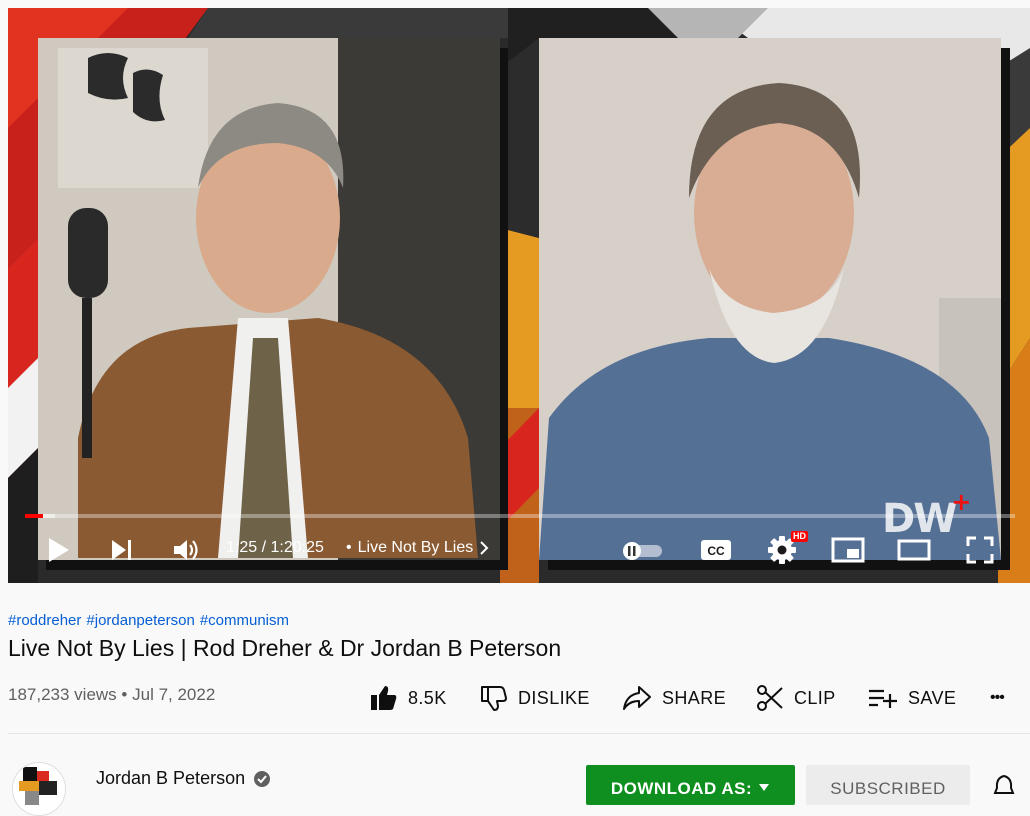 This screenshot has height=816, width=1030. I want to click on hashtag-link: #jordanpeterson, so click(140, 620).